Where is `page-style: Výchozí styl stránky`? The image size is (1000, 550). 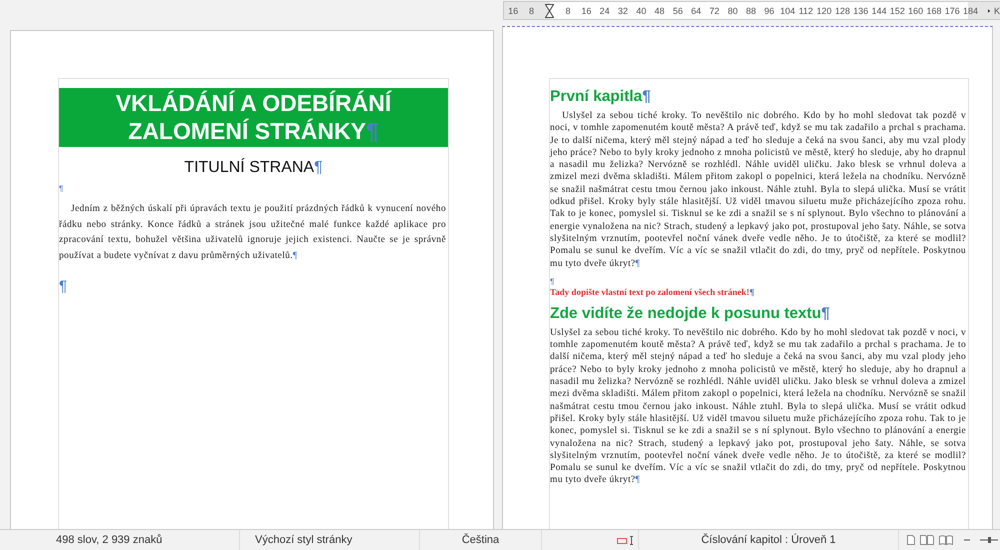
page-style: Výchozí styl stránky is located at coordinates (330, 540).